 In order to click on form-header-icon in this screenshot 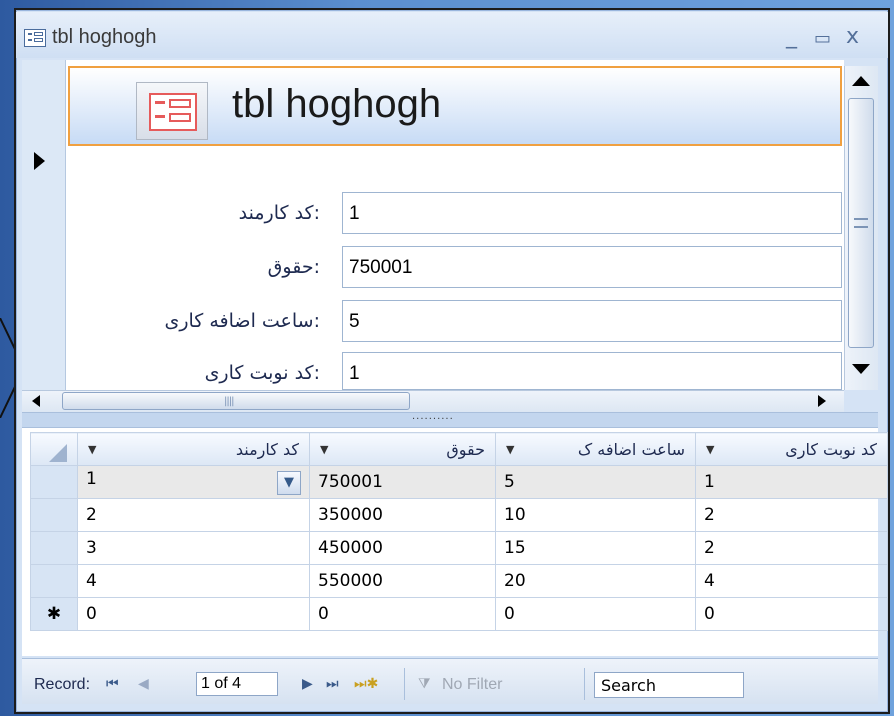, I will do `click(172, 111)`.